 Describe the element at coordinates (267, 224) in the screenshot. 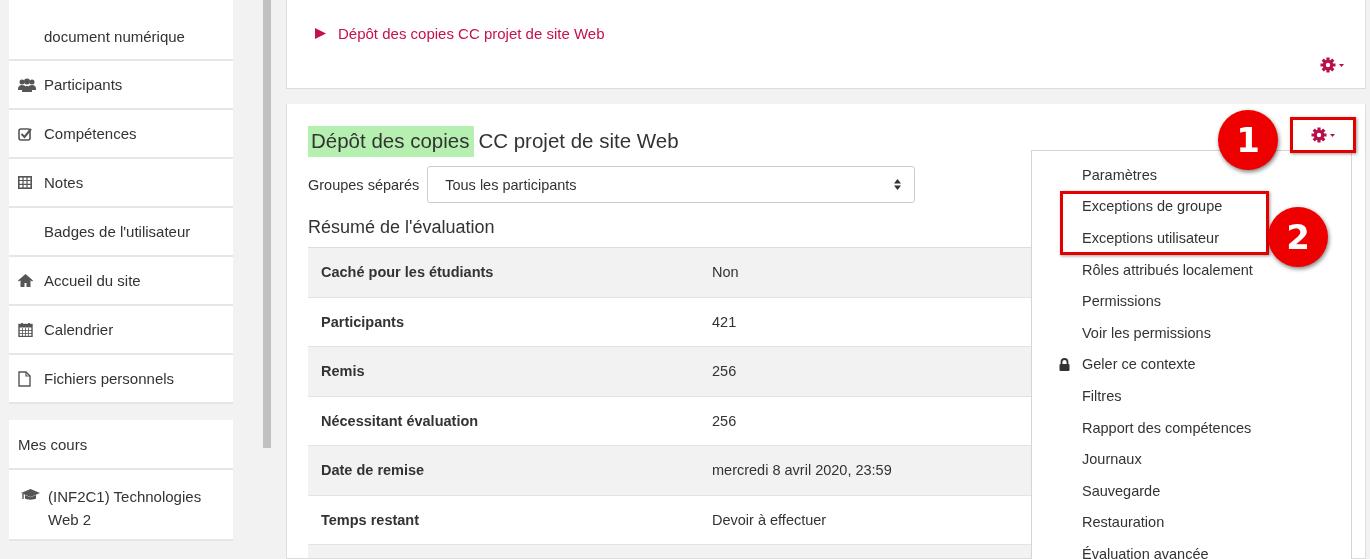

I see `scrollbar-thumb` at that location.